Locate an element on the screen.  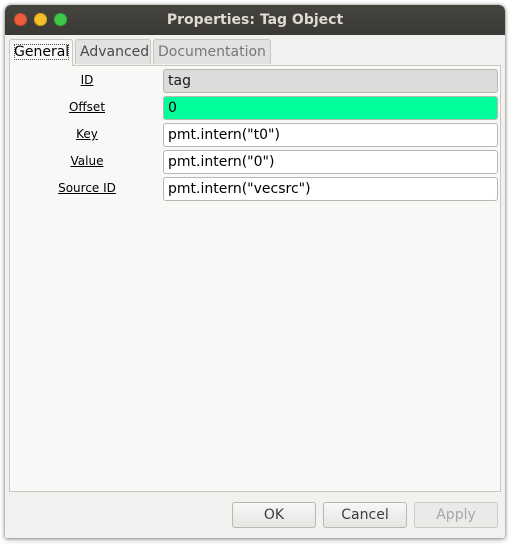
offset-field: 0 is located at coordinates (330, 108).